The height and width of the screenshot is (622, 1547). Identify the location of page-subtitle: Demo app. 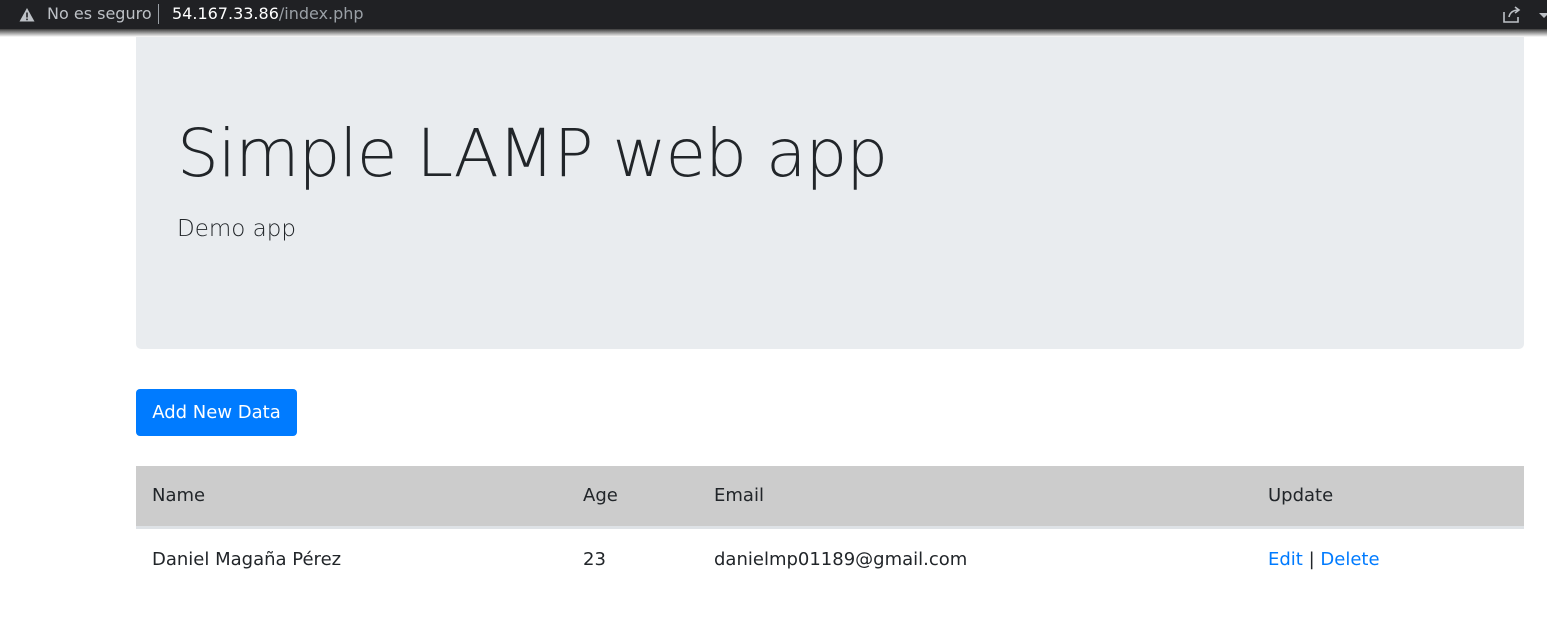
(236, 229).